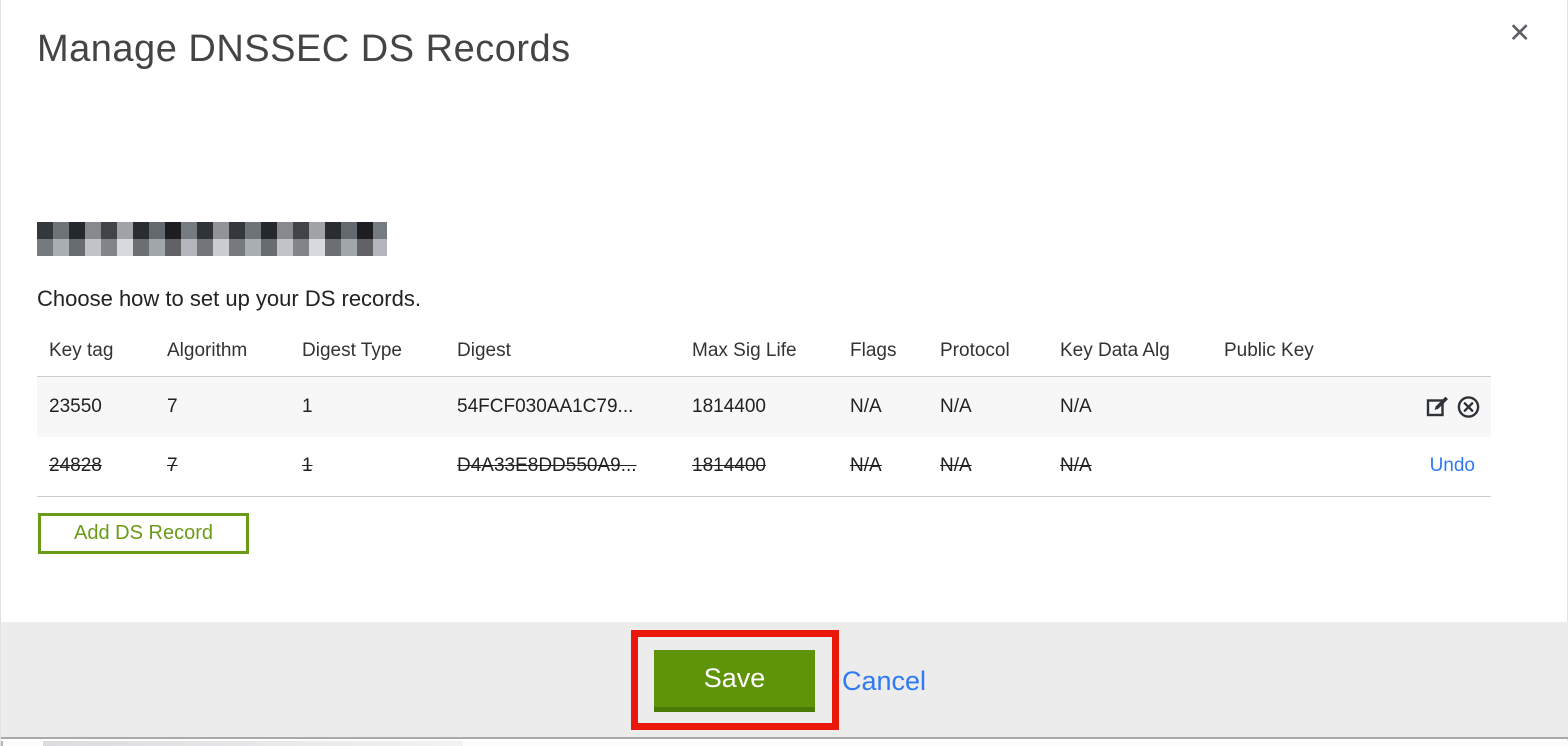 The image size is (1568, 746). What do you see at coordinates (1269, 350) in the screenshot?
I see `column-header-public-key: Public Key` at bounding box center [1269, 350].